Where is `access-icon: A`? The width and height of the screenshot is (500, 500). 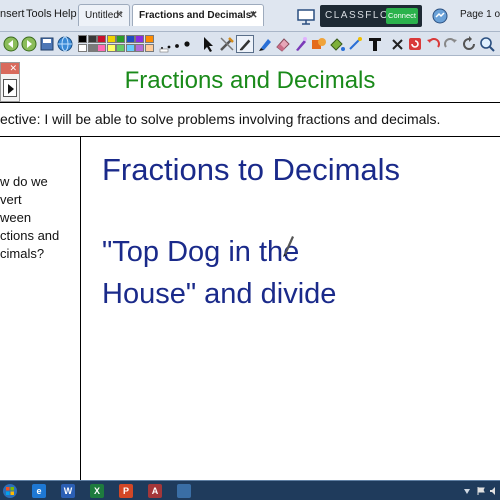 access-icon: A is located at coordinates (155, 491).